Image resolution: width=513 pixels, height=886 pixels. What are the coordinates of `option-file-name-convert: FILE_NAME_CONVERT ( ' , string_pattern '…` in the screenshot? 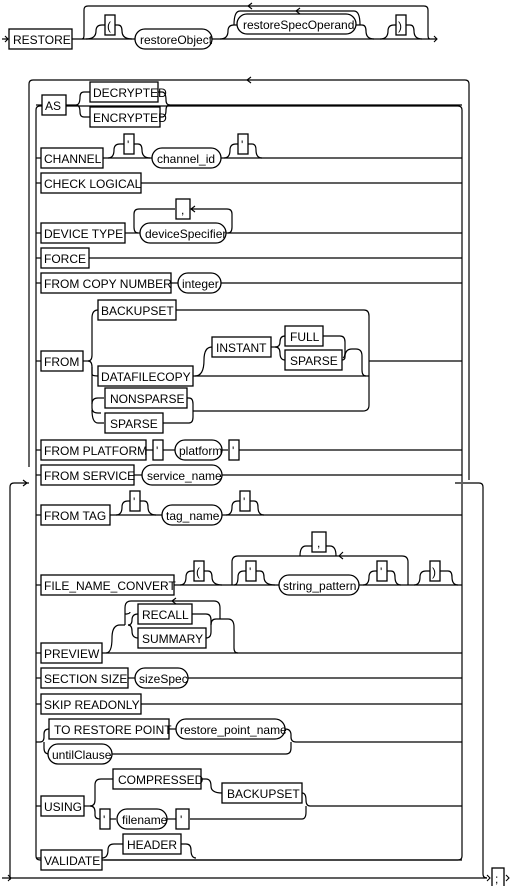 It's located at (249, 563).